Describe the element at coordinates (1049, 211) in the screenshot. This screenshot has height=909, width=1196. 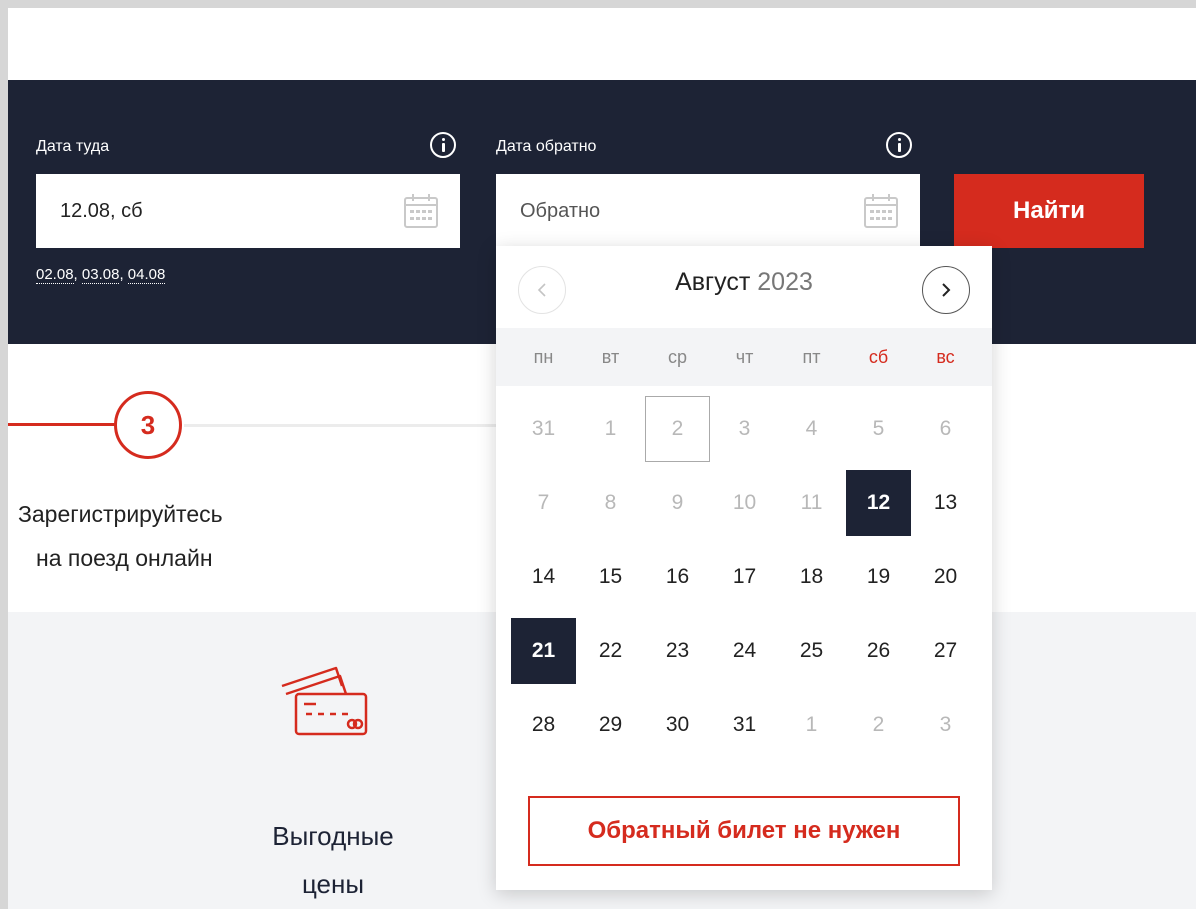
I see `find-button: Найти` at that location.